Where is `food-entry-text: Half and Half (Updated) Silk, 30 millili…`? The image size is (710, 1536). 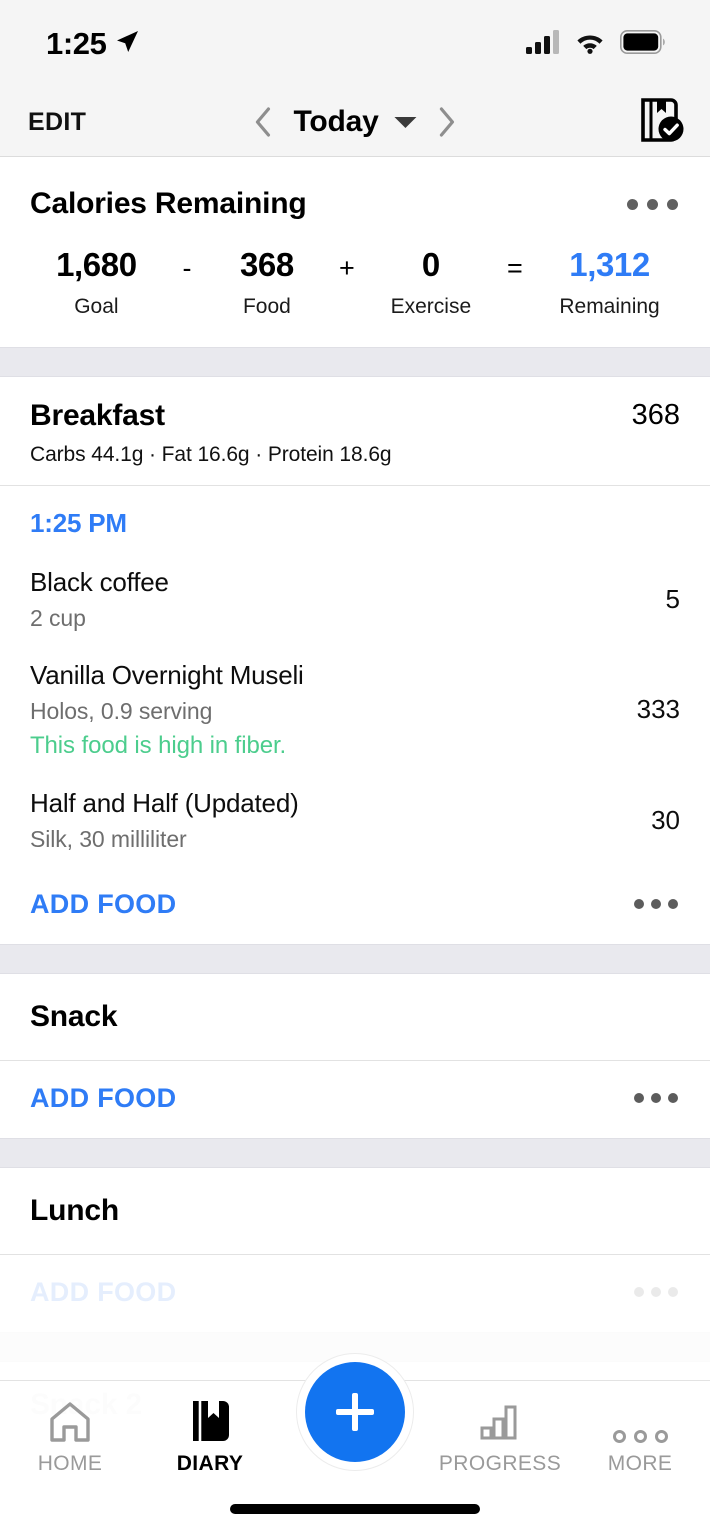 food-entry-text: Half and Half (Updated) Silk, 30 millili… is located at coordinates (164, 820).